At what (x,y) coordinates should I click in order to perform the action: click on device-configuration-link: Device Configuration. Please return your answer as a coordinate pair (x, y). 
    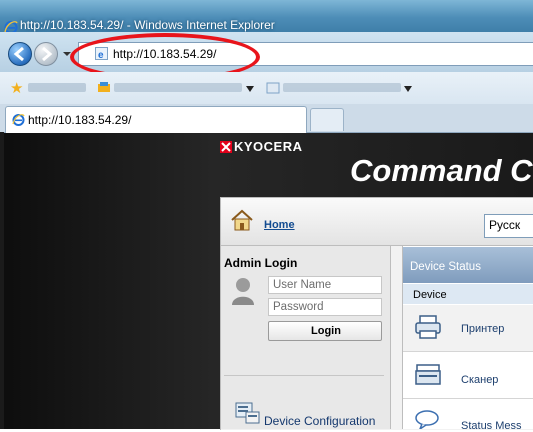
    Looking at the image, I should click on (319, 421).